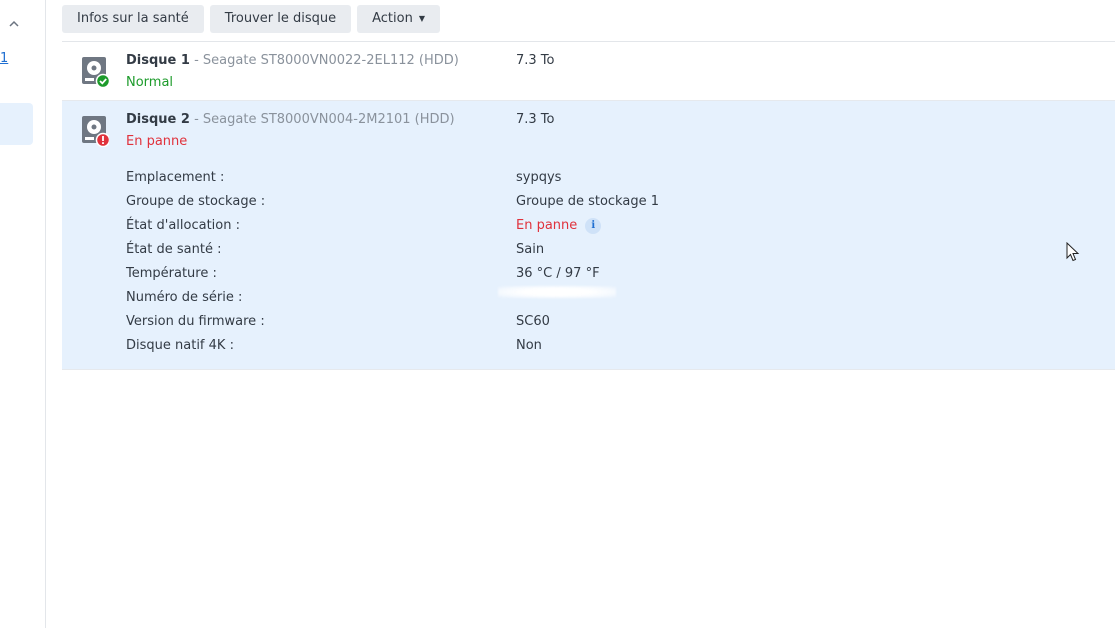 The image size is (1115, 628). Describe the element at coordinates (1073, 252) in the screenshot. I see `mouse-cursor-icon` at that location.